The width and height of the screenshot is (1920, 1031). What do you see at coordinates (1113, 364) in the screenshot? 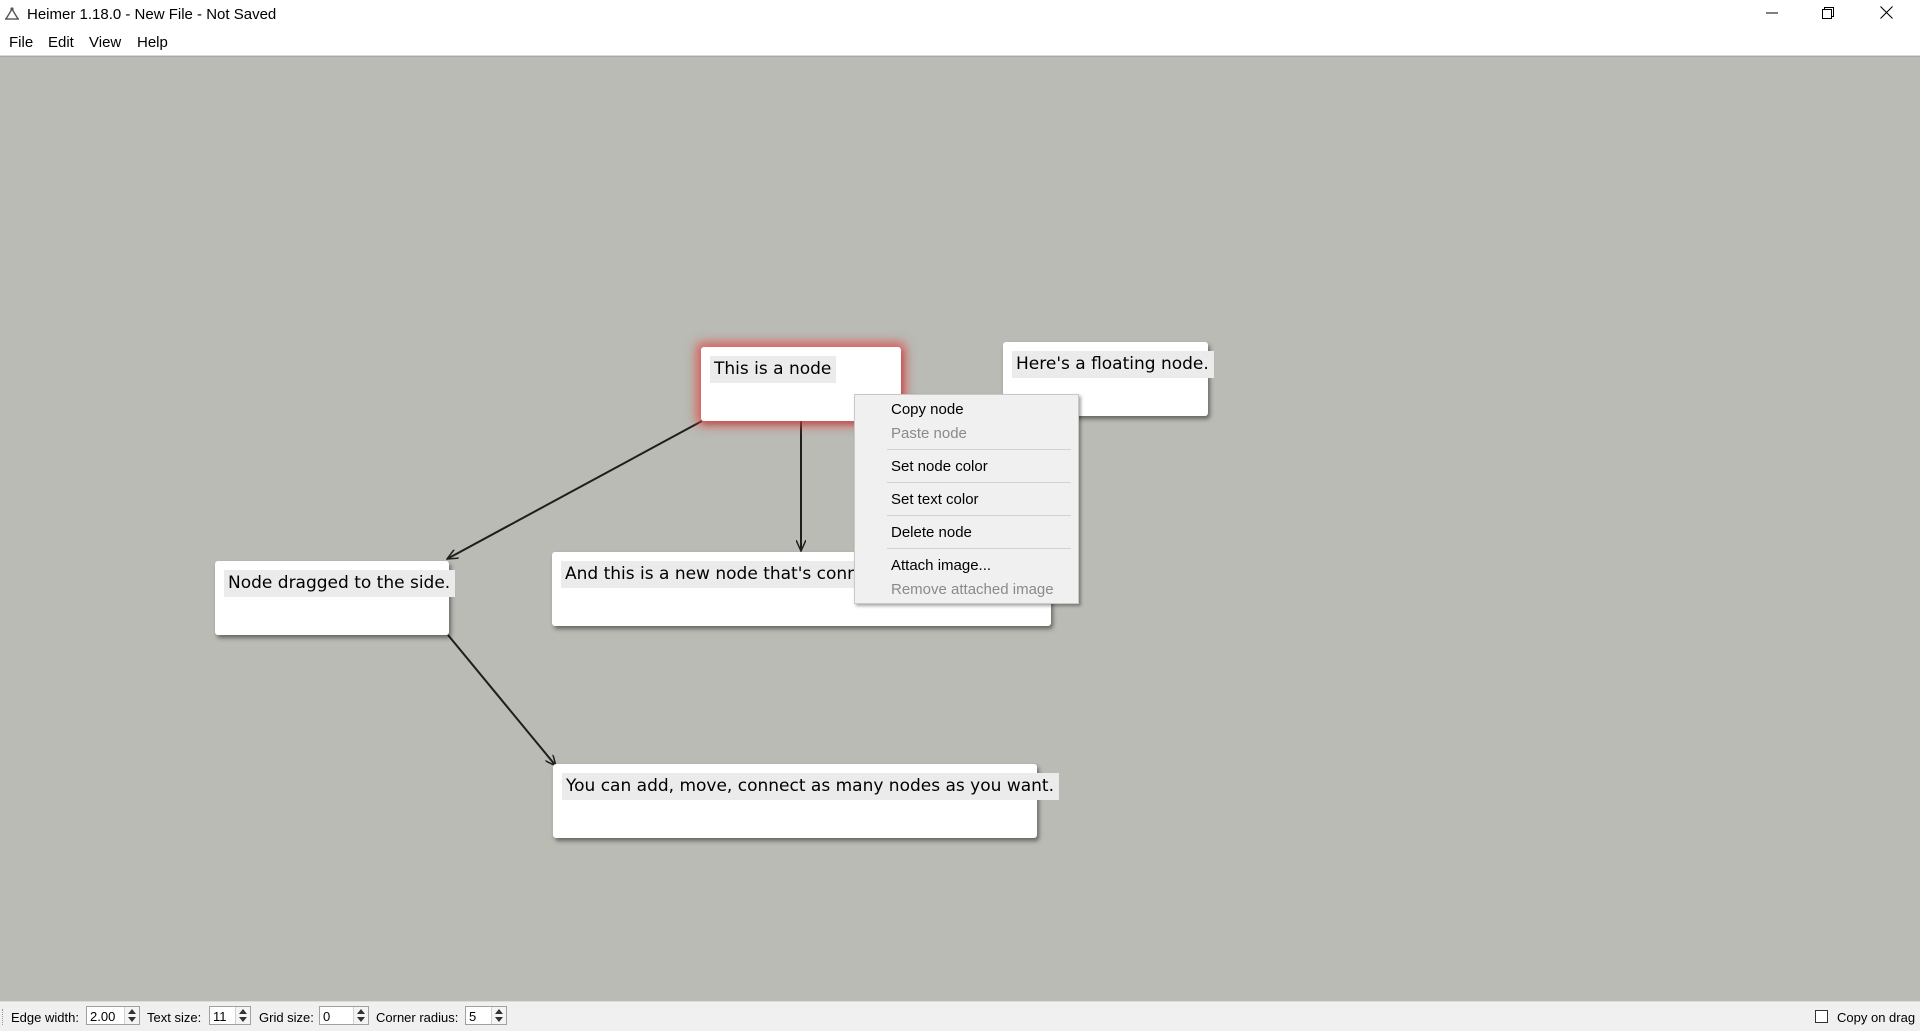
I see `node-text: Here's a floating node.` at bounding box center [1113, 364].